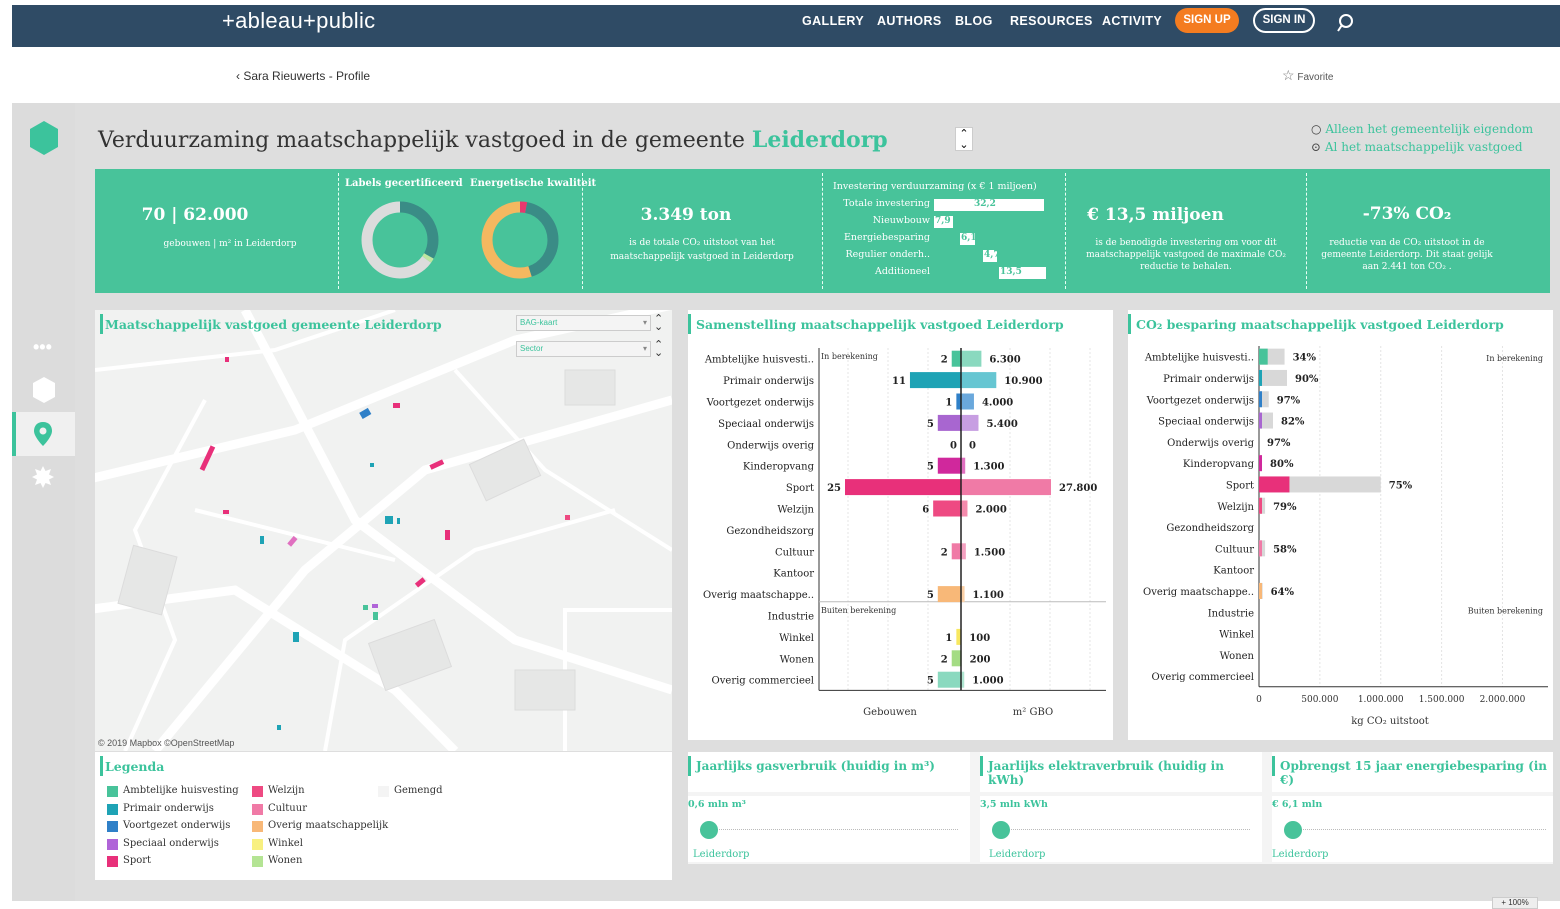 The image size is (1560, 909). I want to click on slider-elec-card: 3,5 mln kWh Leiderdorp, so click(1121, 829).